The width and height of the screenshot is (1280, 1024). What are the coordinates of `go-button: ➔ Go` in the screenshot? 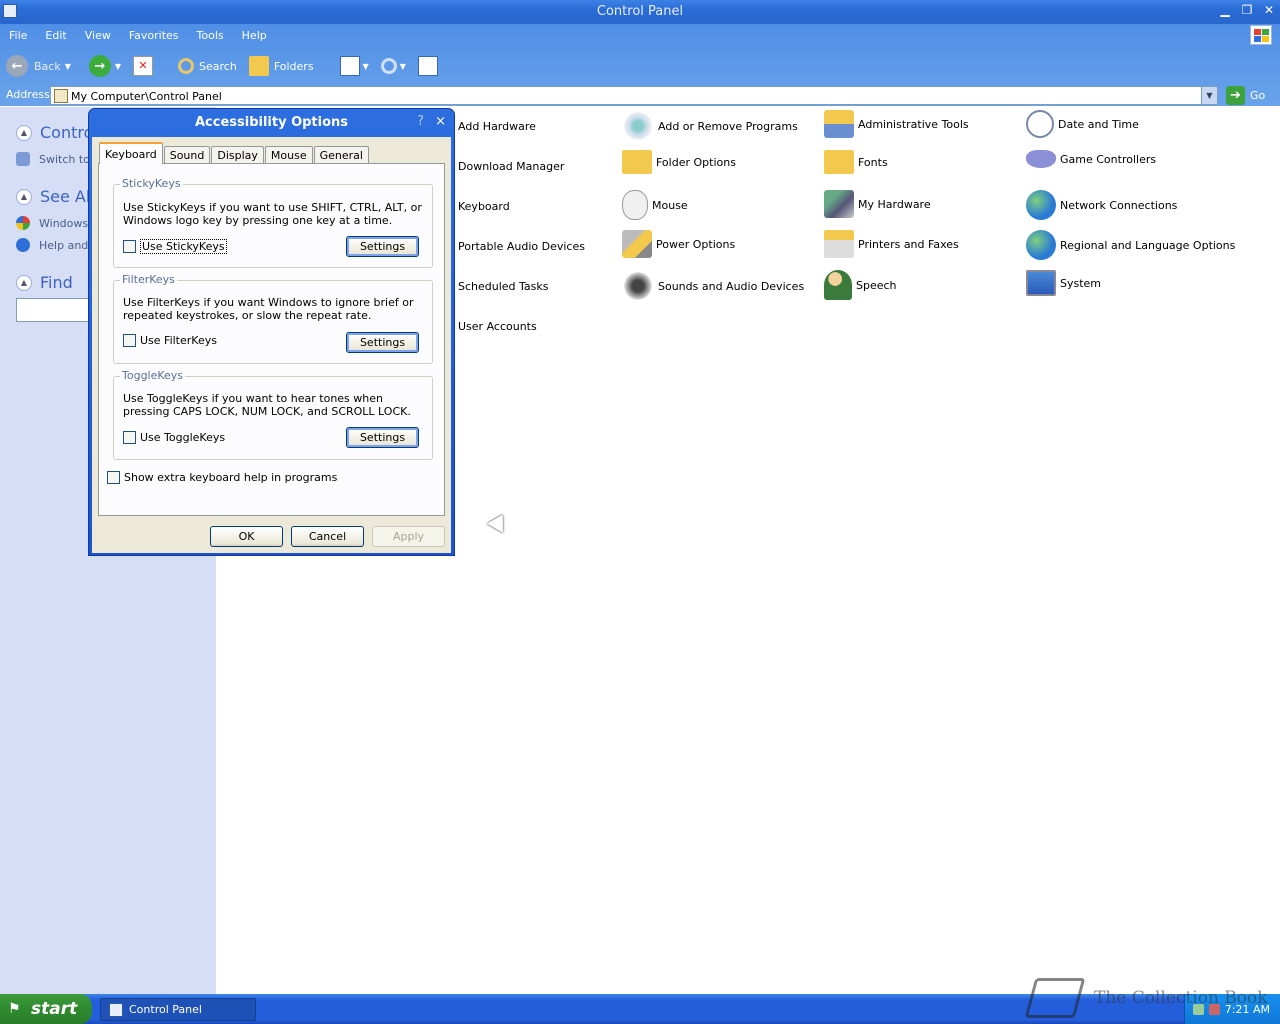 It's located at (1245, 95).